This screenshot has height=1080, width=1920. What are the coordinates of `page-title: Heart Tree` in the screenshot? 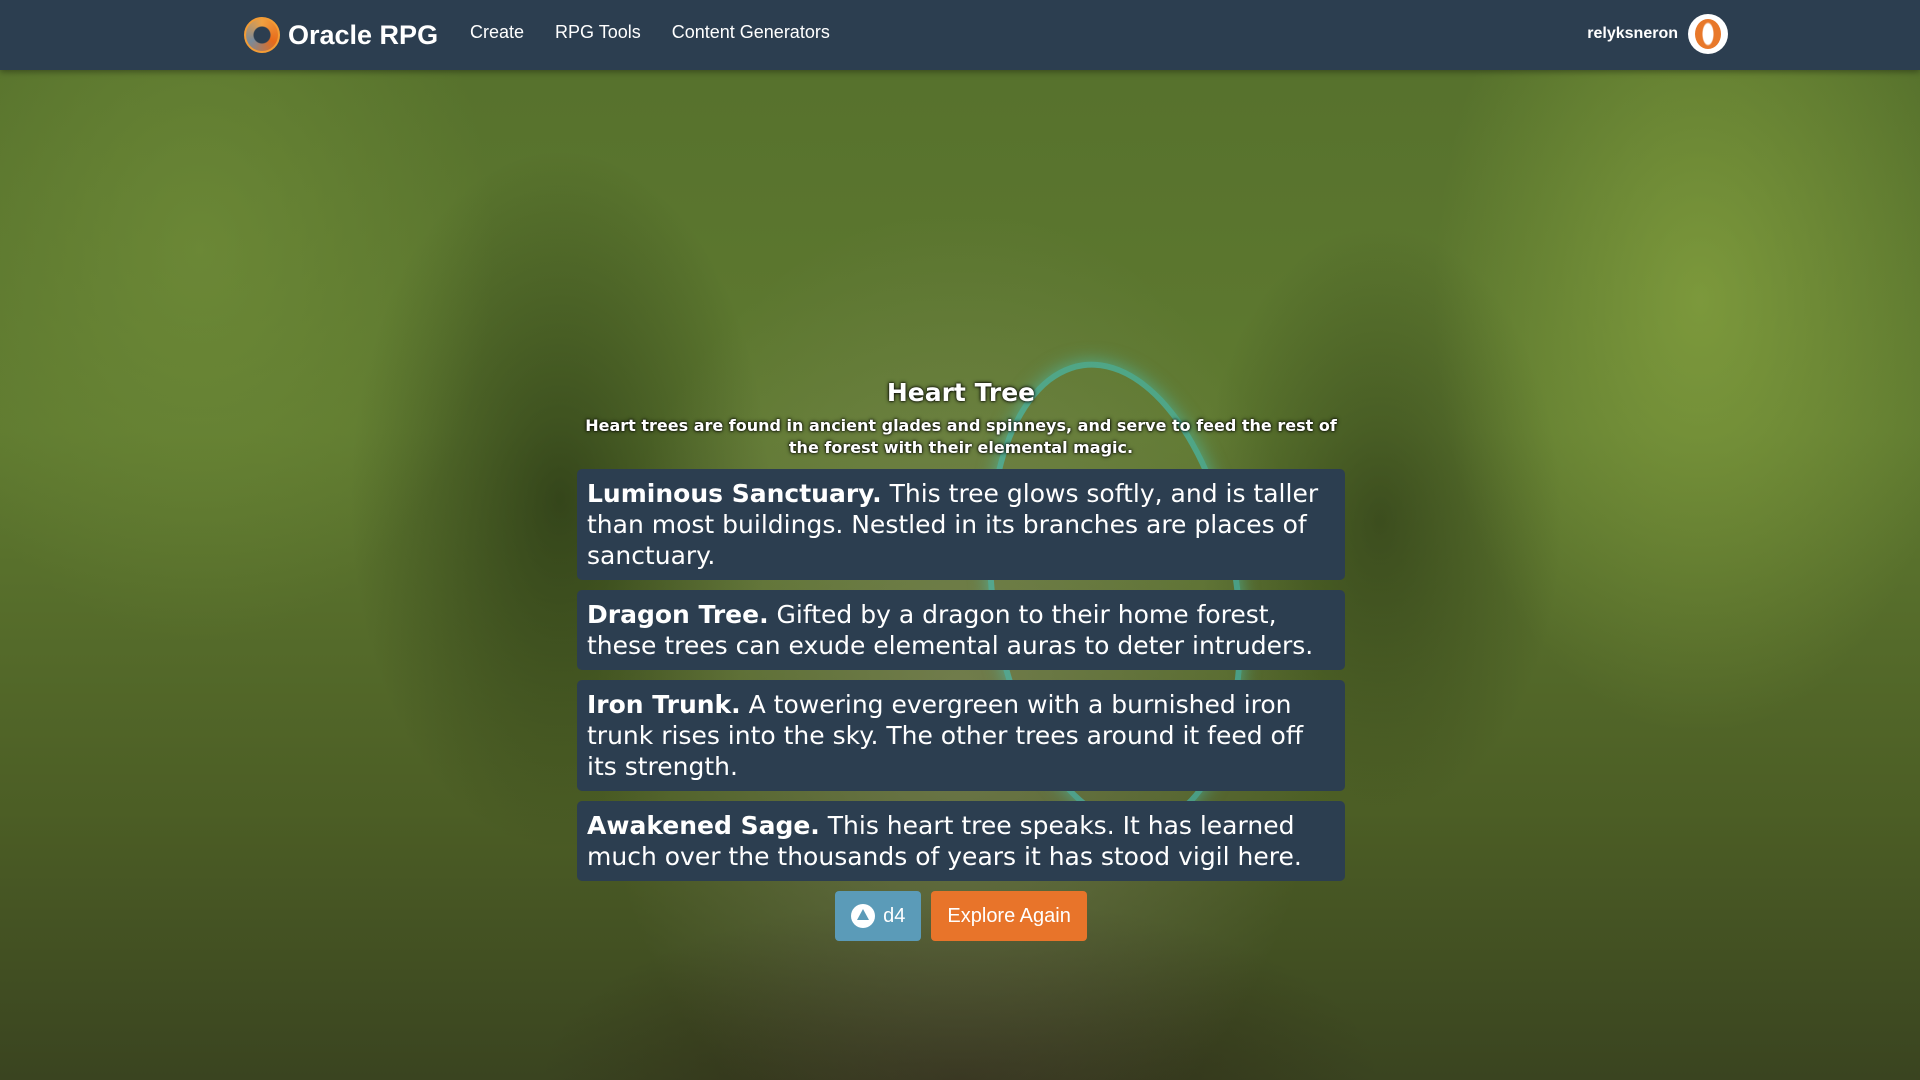 It's located at (961, 392).